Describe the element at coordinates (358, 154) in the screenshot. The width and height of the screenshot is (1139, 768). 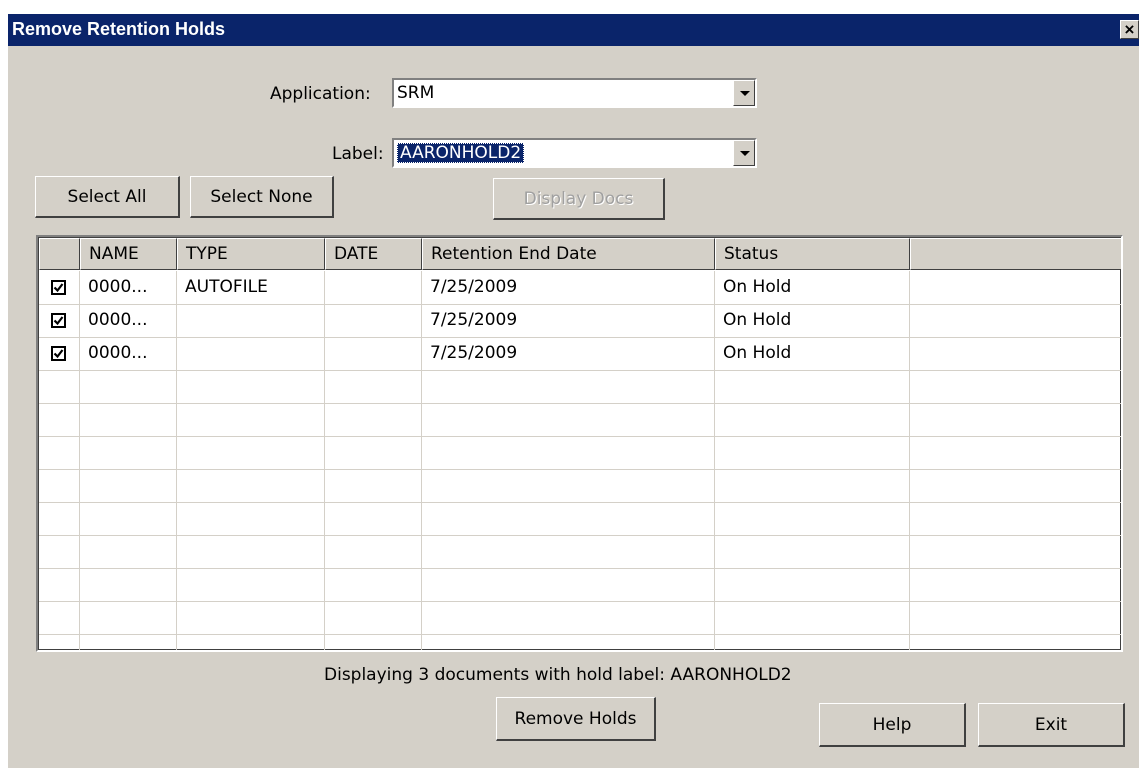
I see `label-label: Label:` at that location.